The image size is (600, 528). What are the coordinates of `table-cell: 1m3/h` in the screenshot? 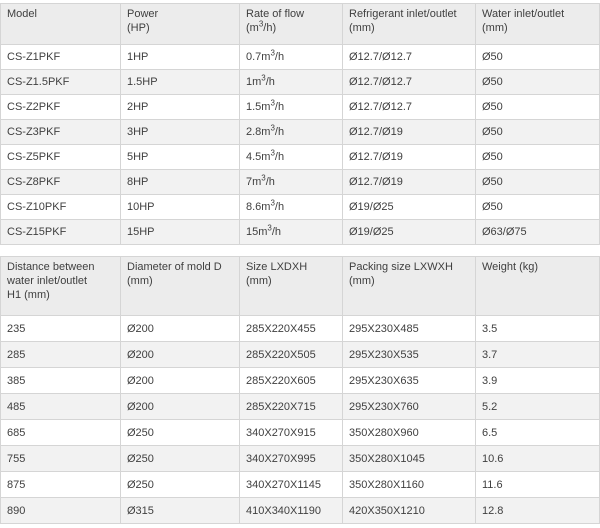 It's located at (291, 82).